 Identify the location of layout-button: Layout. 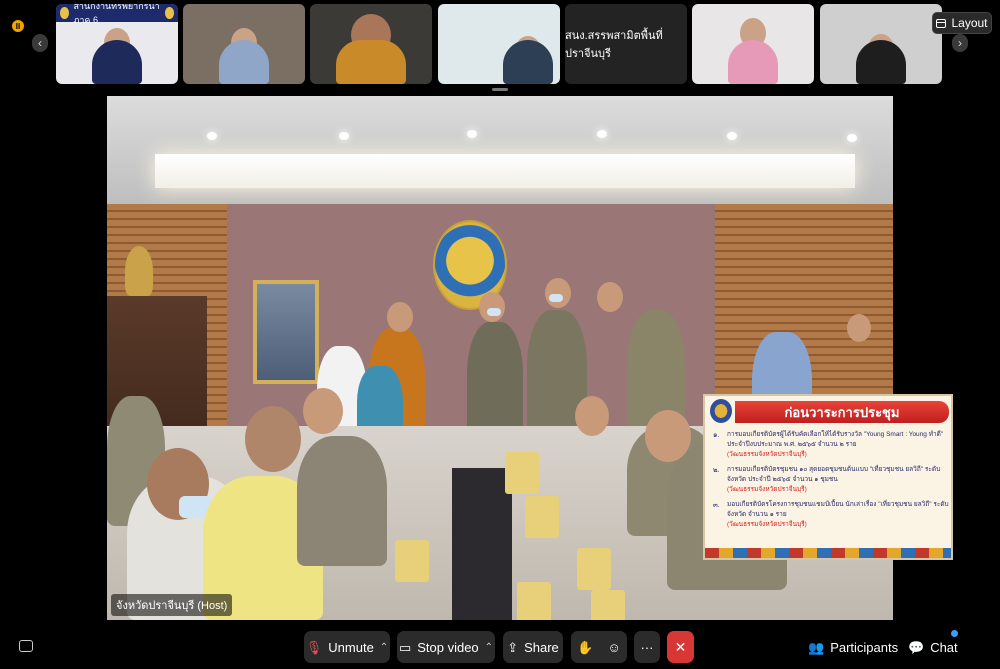
(962, 23).